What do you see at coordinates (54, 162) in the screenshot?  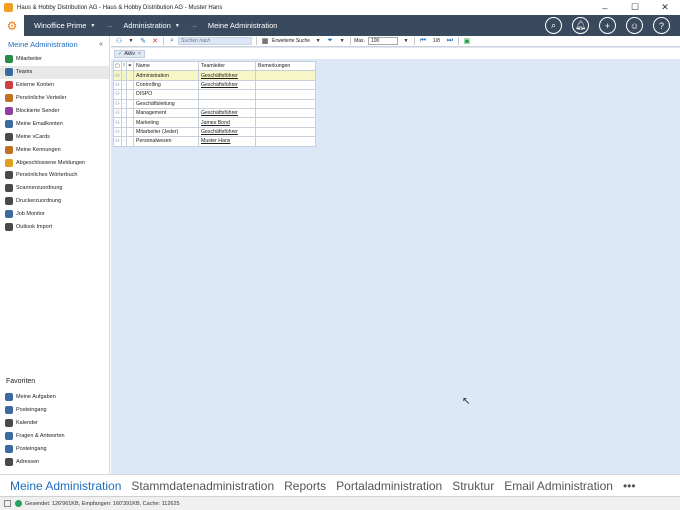 I see `sidebar-item: Abgeschlossene Meldungen` at bounding box center [54, 162].